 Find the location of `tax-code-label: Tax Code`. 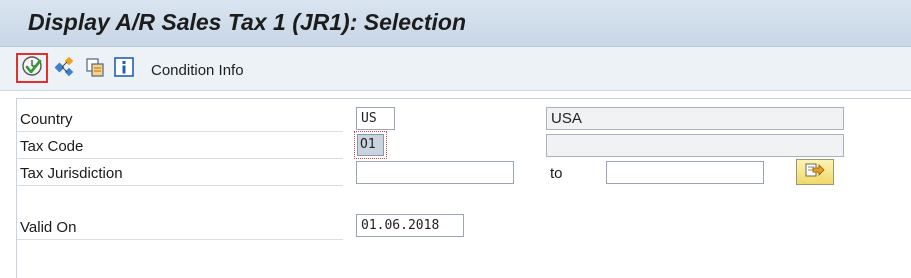

tax-code-label: Tax Code is located at coordinates (52, 146).